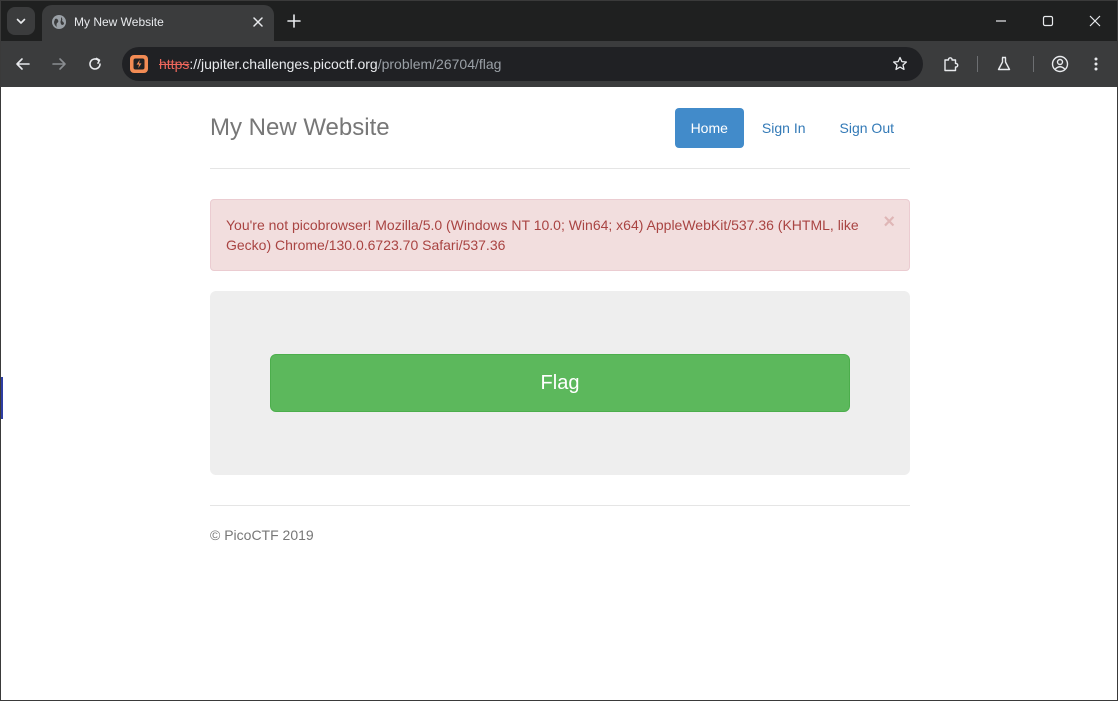 This screenshot has width=1118, height=701. I want to click on browser-menu-button, so click(1096, 64).